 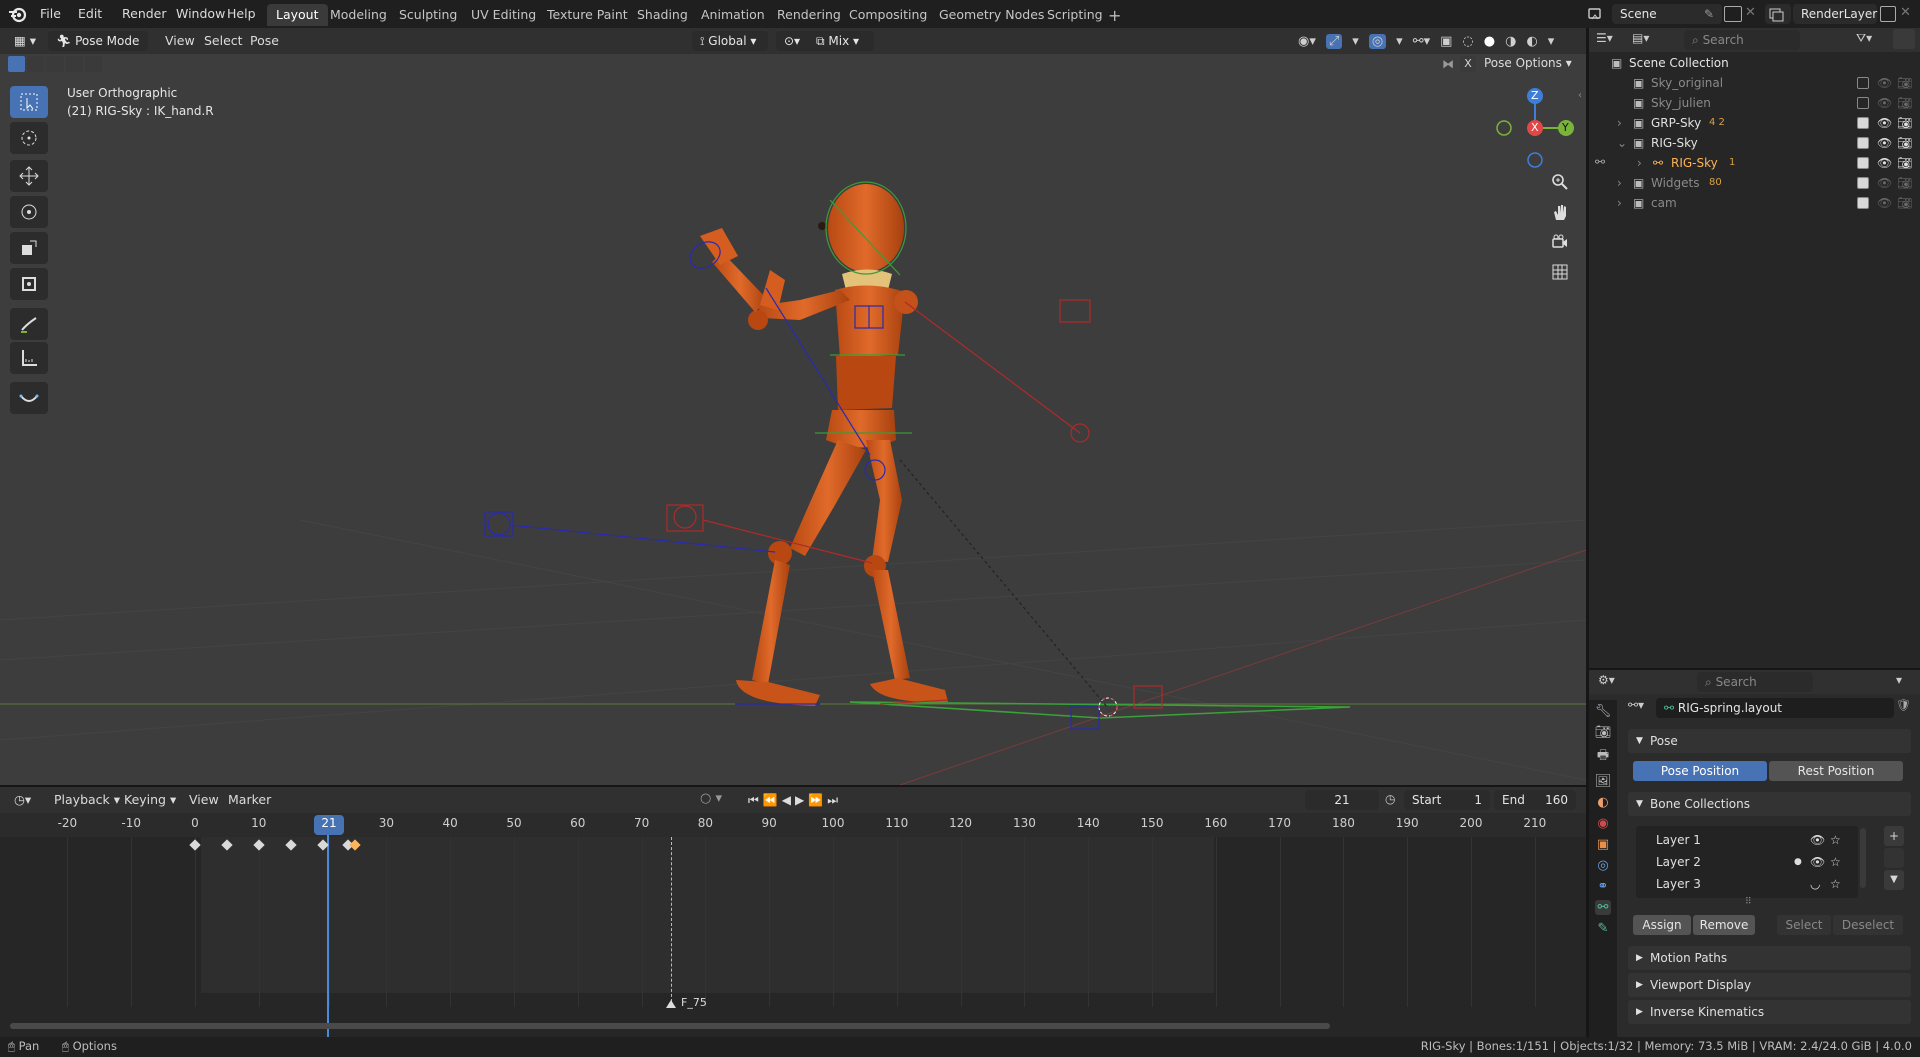 What do you see at coordinates (1748, 884) in the screenshot?
I see `bone-collection-row: Layer 3 ◡ ☆` at bounding box center [1748, 884].